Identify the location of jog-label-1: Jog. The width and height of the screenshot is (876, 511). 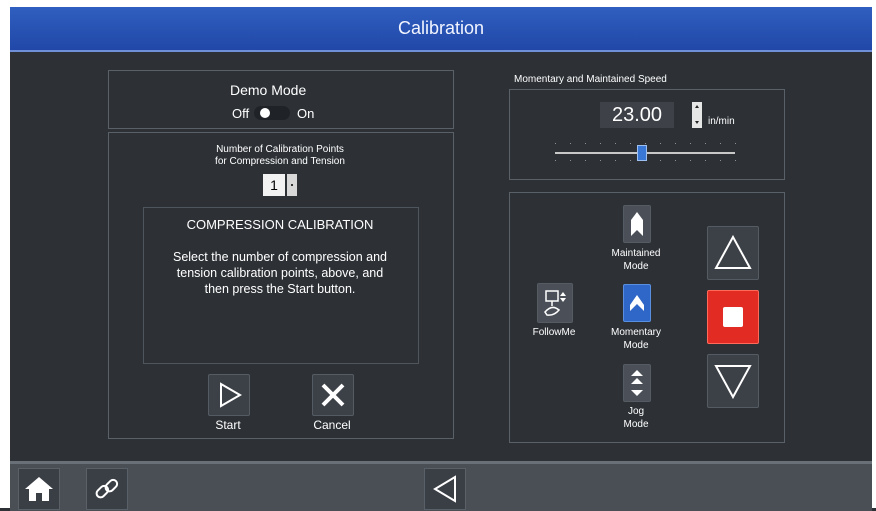
(636, 411).